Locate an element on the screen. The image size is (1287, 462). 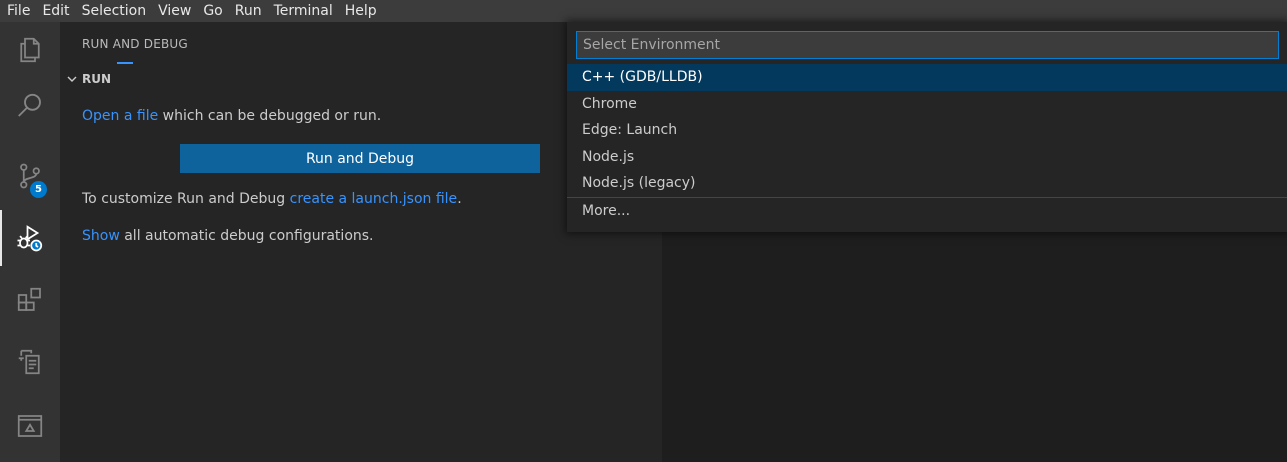
menu-help: Help is located at coordinates (361, 11).